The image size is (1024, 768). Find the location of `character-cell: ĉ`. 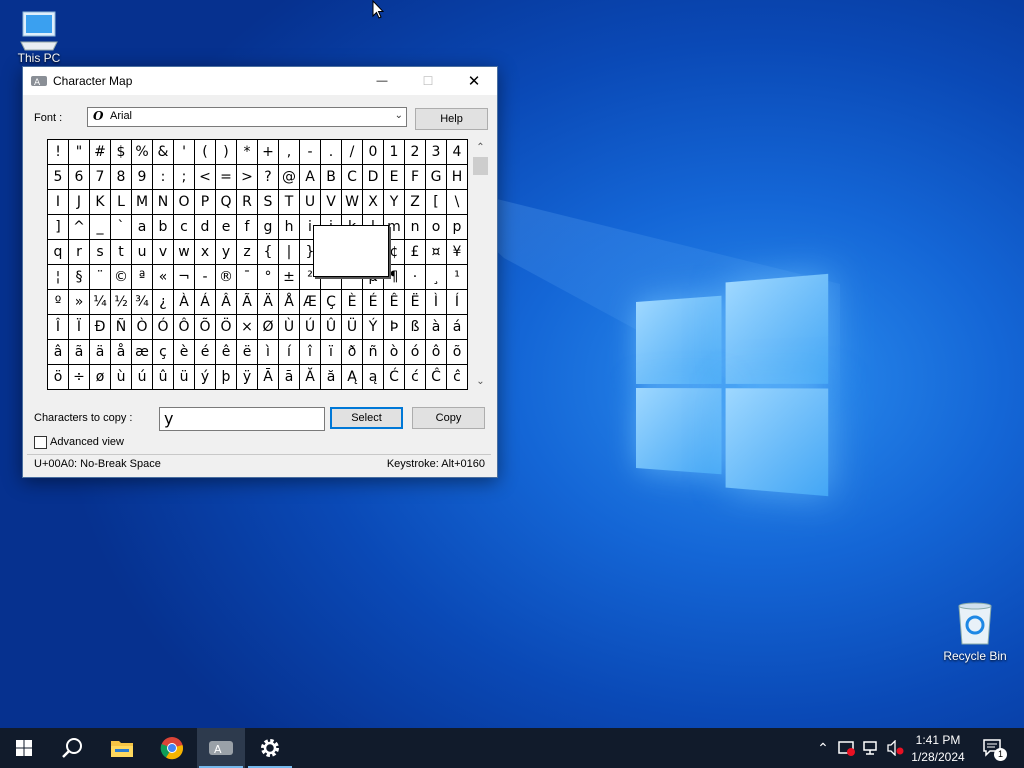

character-cell: ĉ is located at coordinates (457, 377).